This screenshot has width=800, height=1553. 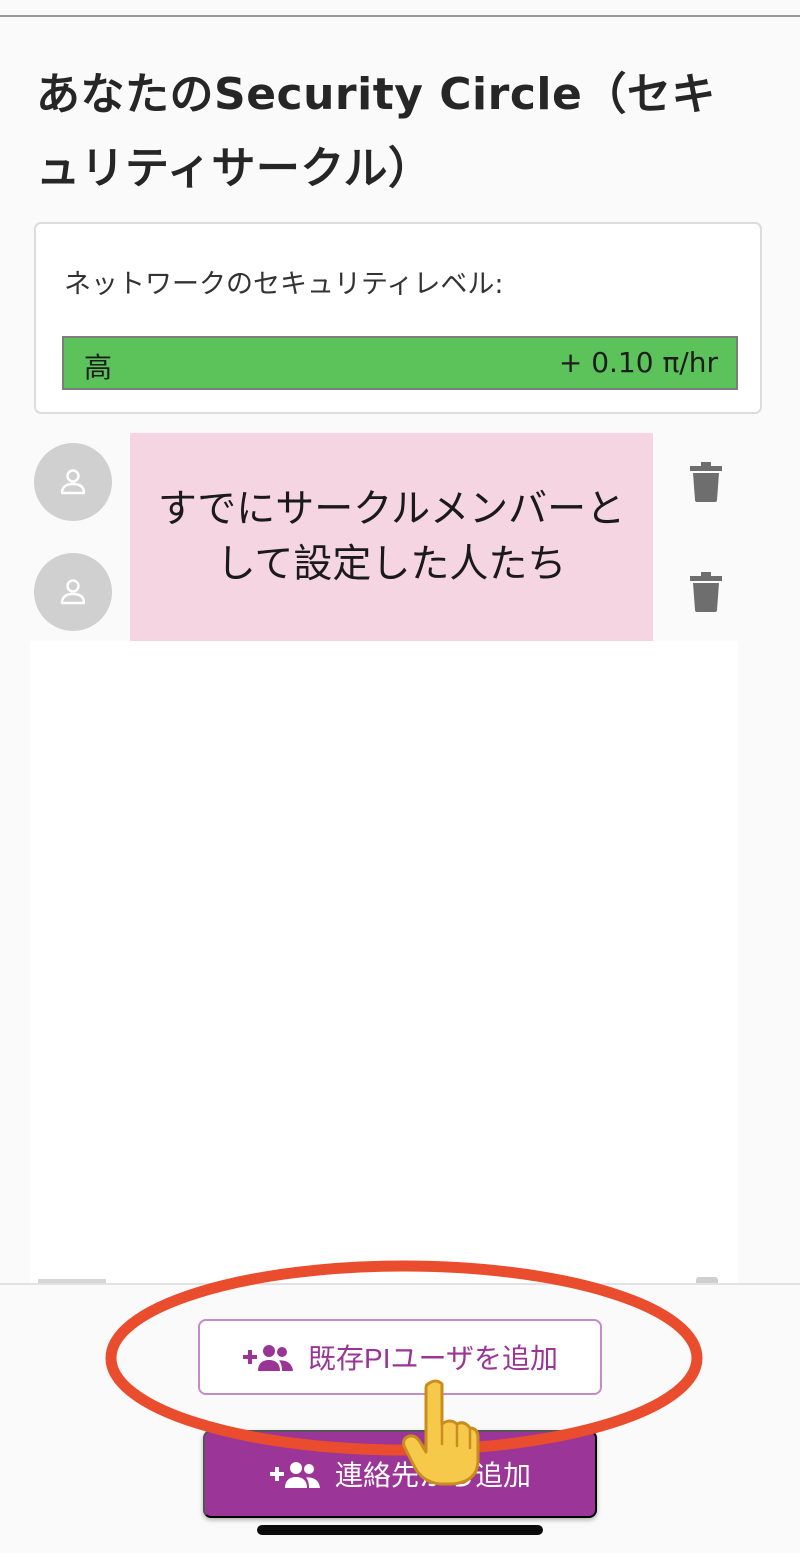 I want to click on security-level-card: ネットワークのセキュリティレベル: 高 + 0.10 π/hr, so click(x=398, y=318).